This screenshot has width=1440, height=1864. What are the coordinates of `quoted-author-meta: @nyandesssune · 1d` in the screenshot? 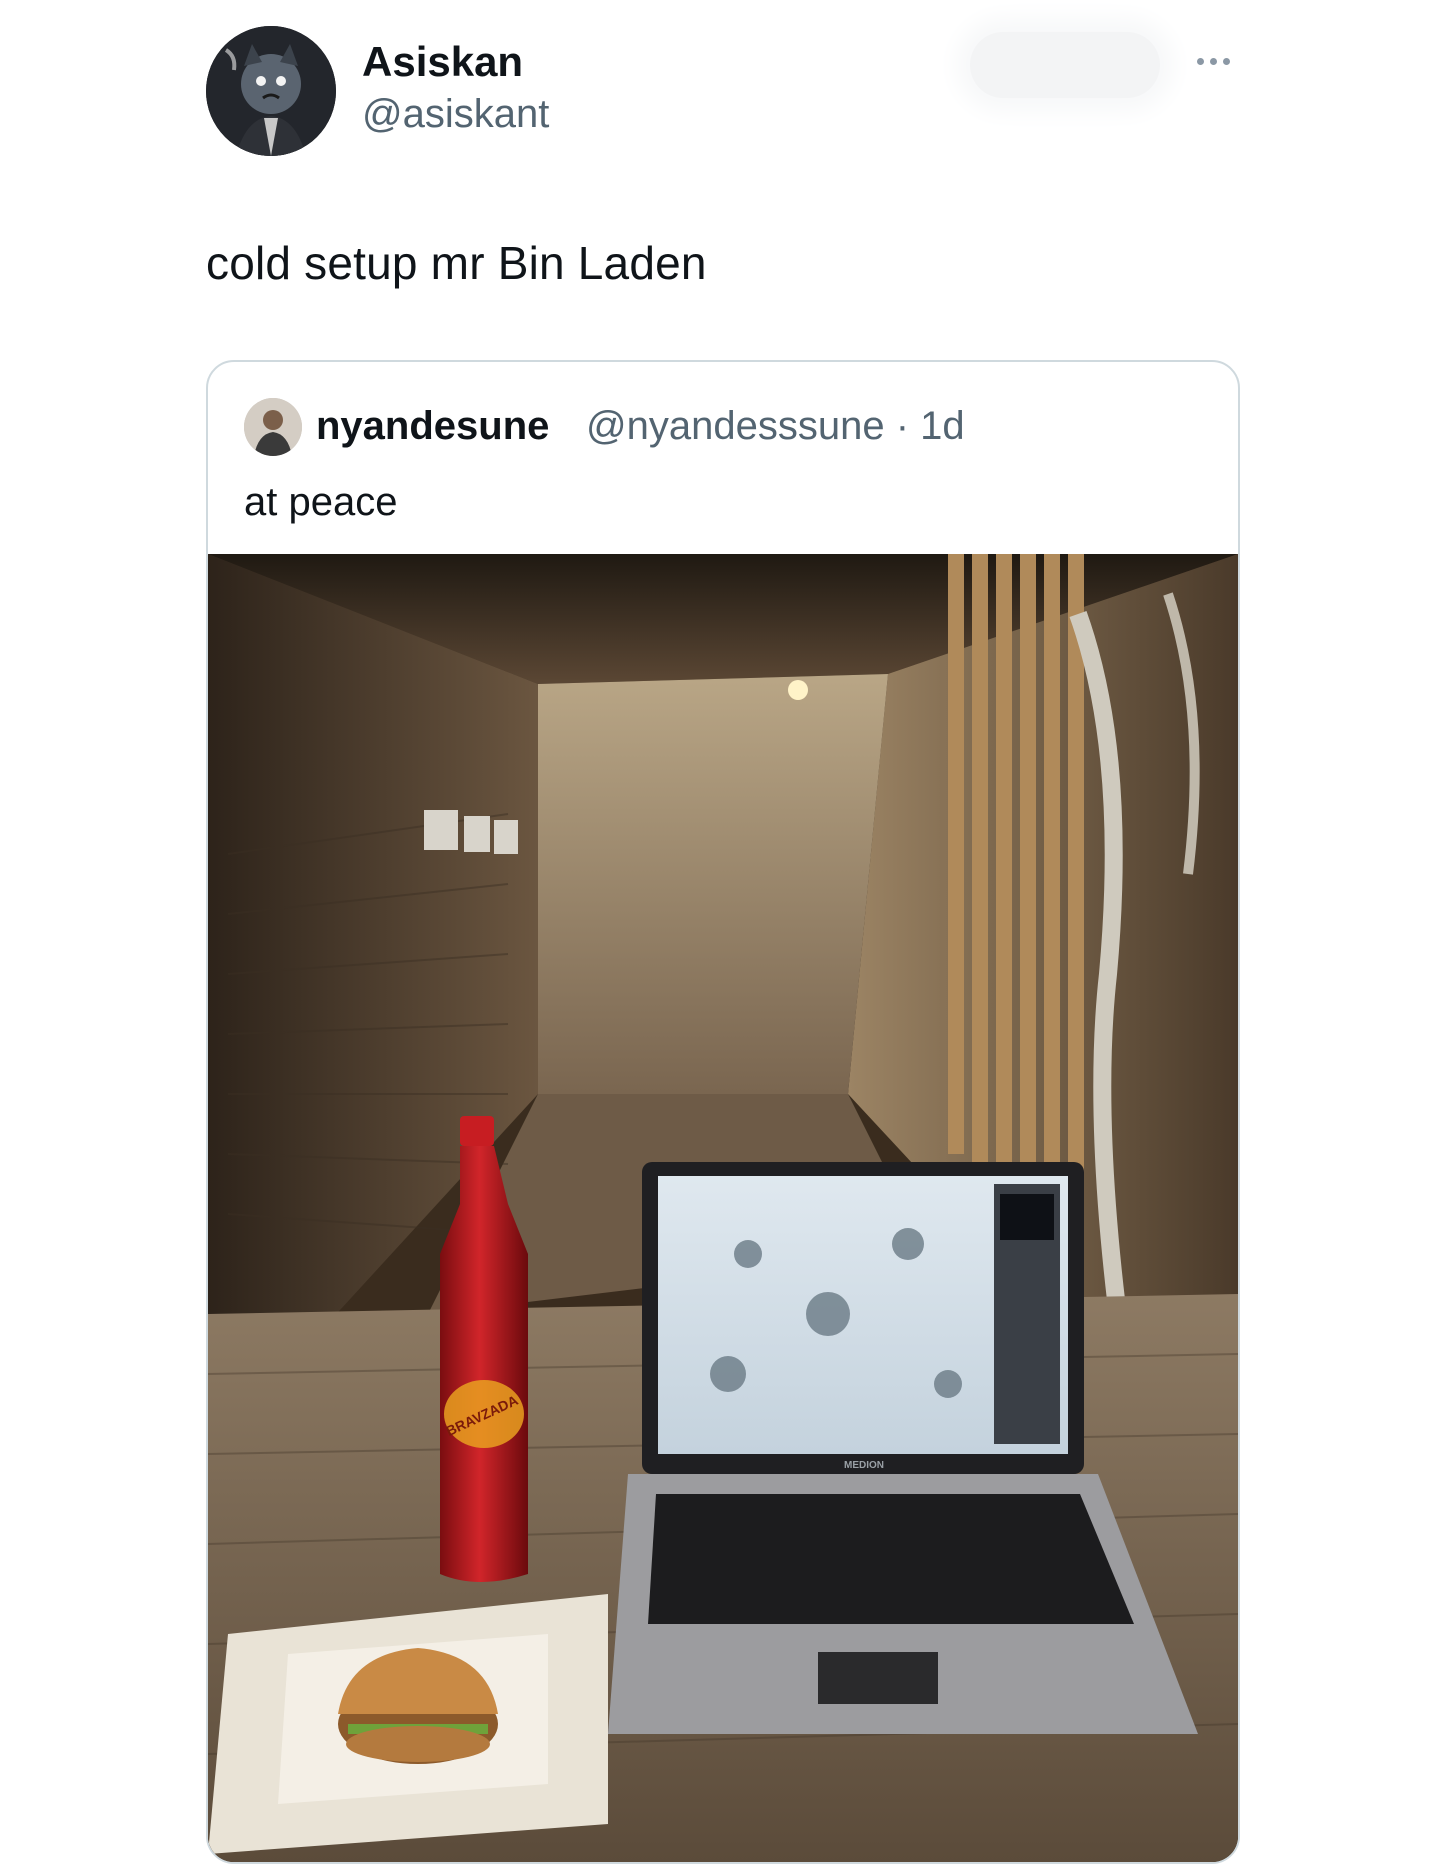 It's located at (775, 426).